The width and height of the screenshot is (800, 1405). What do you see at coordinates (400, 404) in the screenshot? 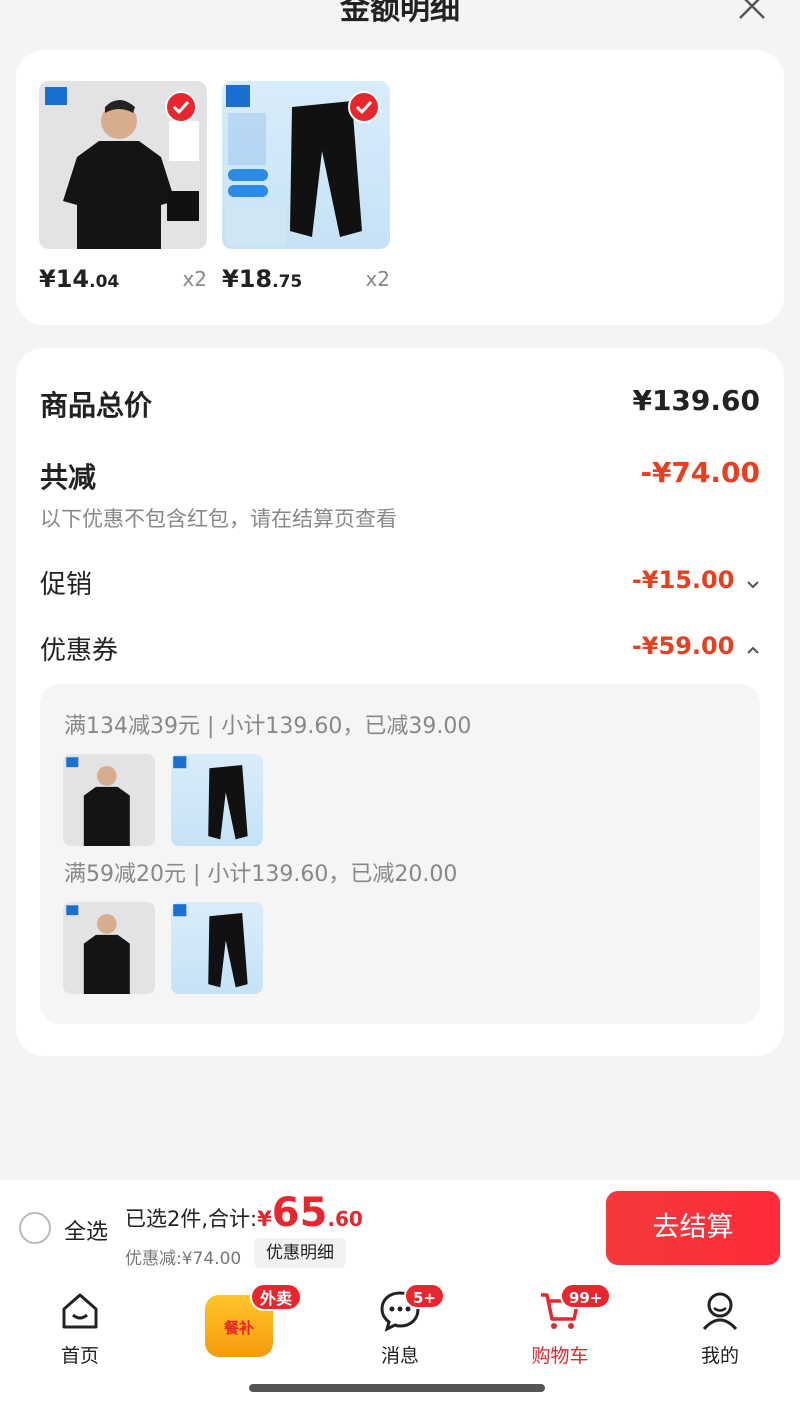
I see `total-price-row: 商品总价 ¥139.60` at bounding box center [400, 404].